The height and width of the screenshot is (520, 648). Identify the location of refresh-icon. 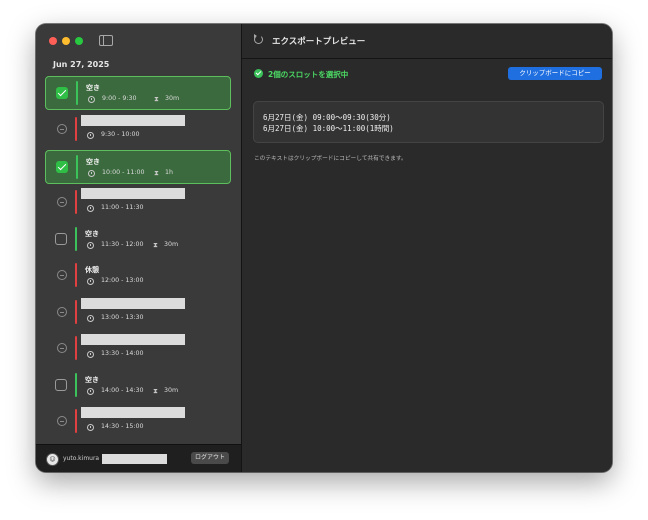
(258, 39).